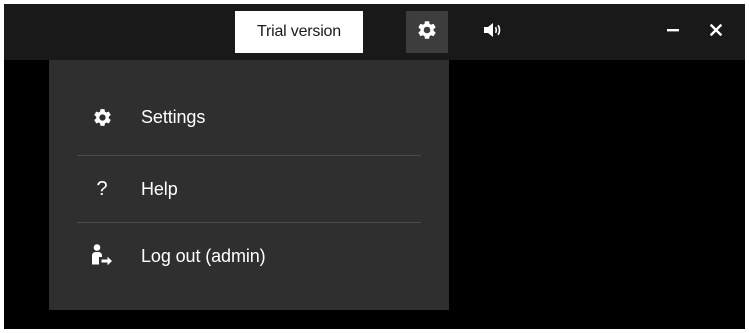 Image resolution: width=749 pixels, height=333 pixels. I want to click on logout-user-icon, so click(102, 256).